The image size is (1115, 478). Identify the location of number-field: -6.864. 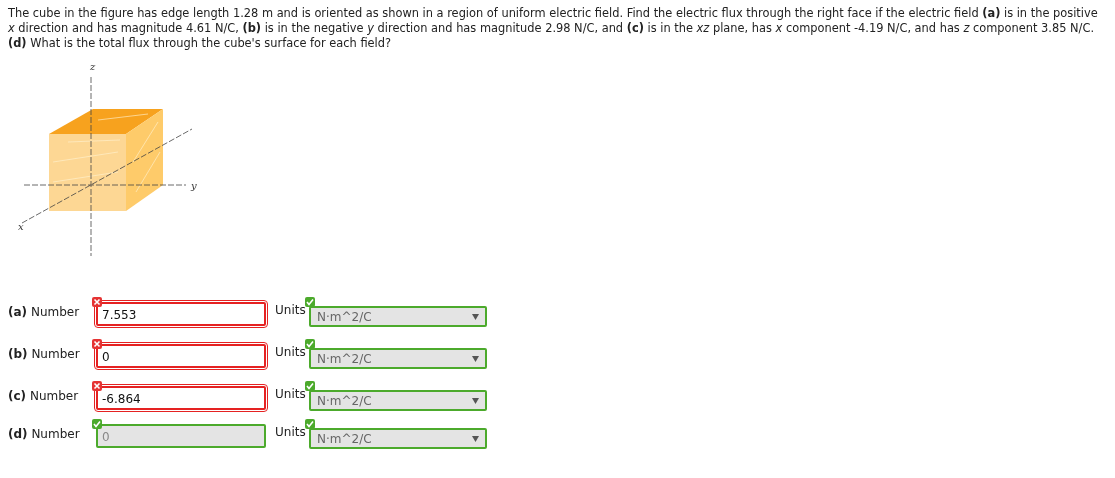
(181, 398).